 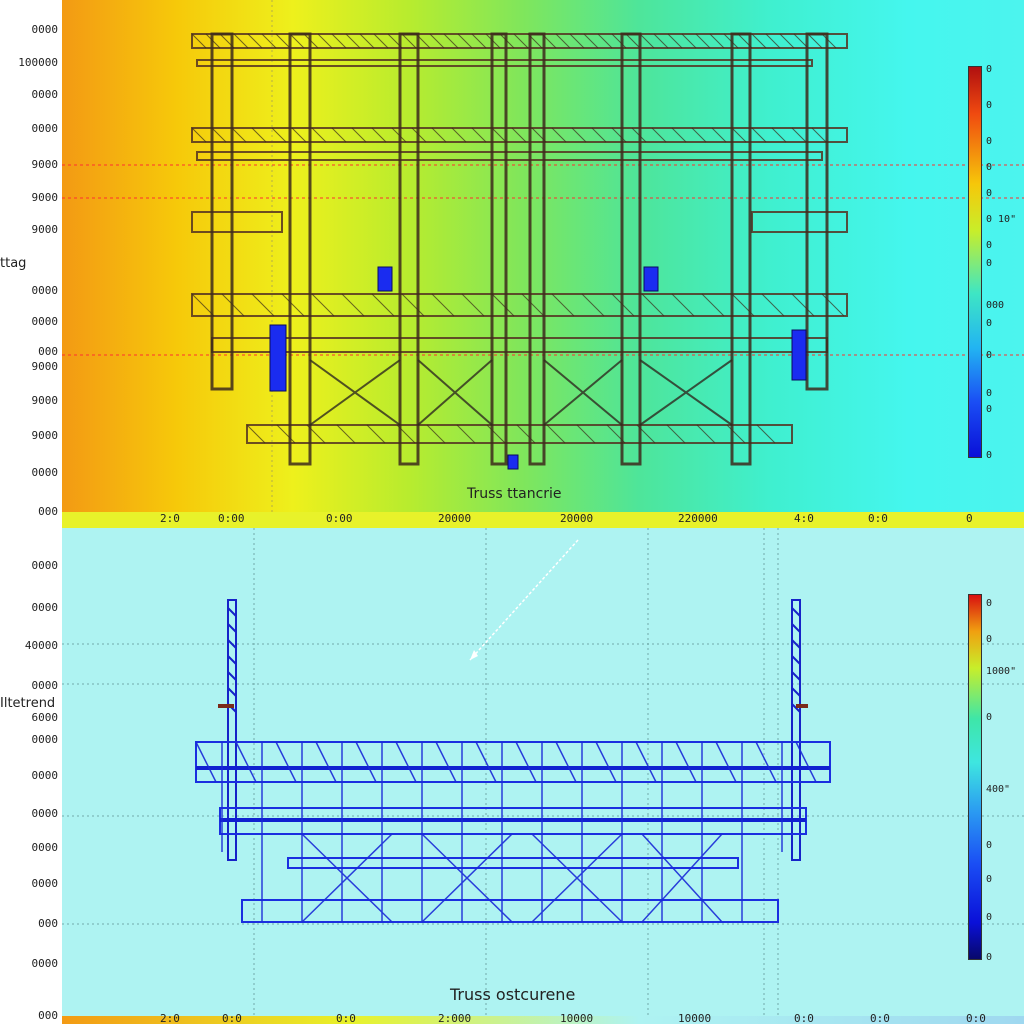 What do you see at coordinates (975, 262) in the screenshot?
I see `top-colorbar` at bounding box center [975, 262].